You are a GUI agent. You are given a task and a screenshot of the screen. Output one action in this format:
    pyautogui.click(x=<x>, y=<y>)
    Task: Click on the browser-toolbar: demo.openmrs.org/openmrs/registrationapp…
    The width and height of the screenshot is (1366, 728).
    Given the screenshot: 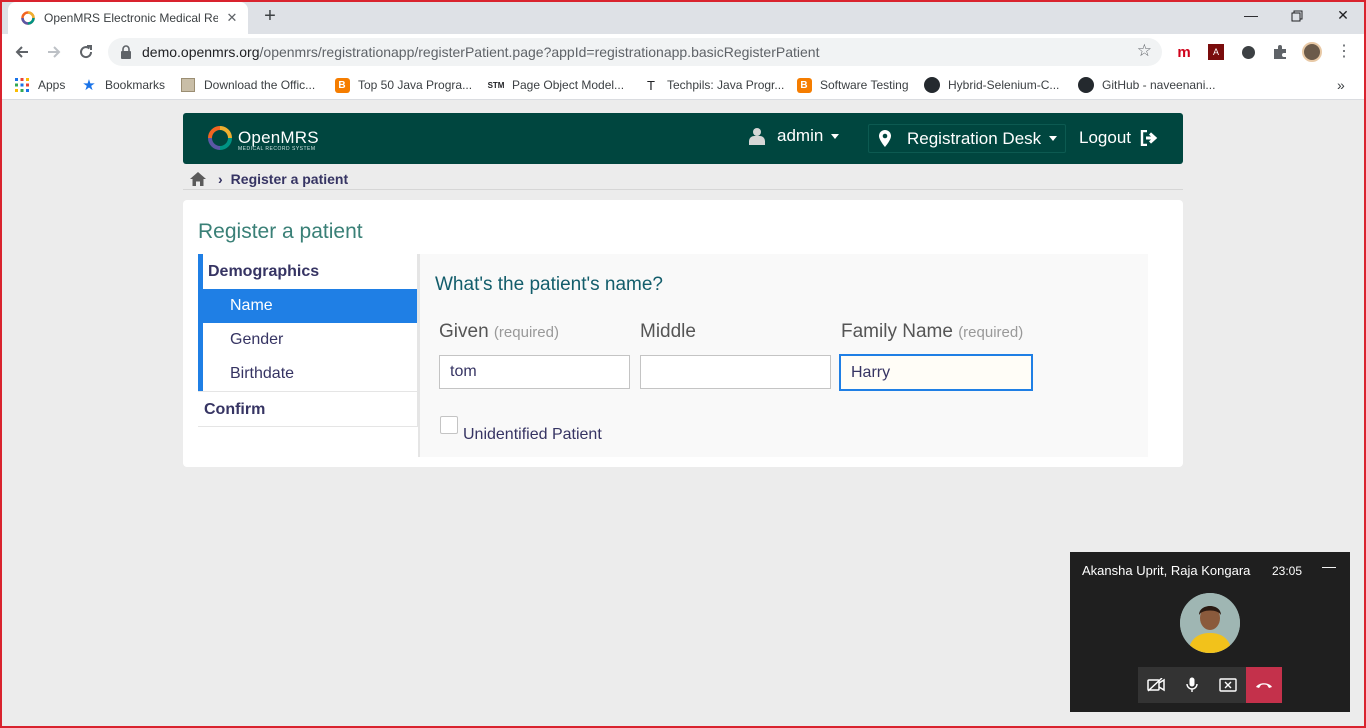 What is the action you would take?
    pyautogui.click(x=683, y=52)
    